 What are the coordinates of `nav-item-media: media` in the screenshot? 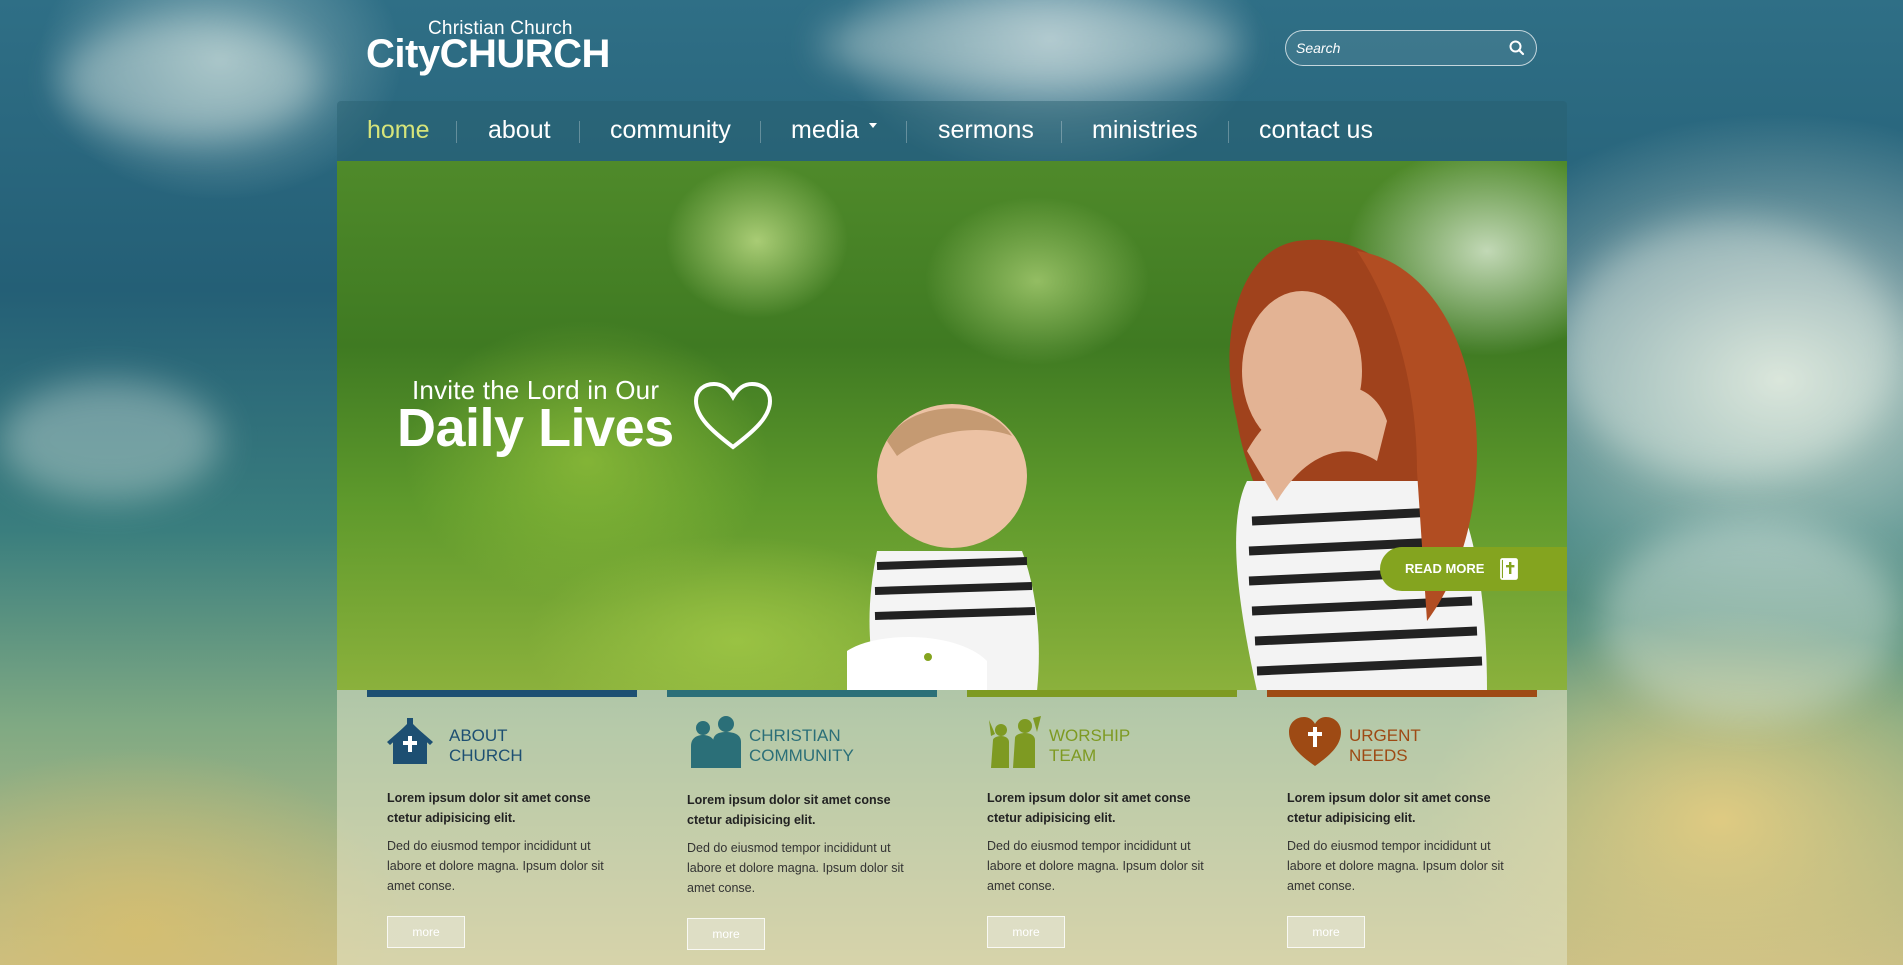 It's located at (834, 130).